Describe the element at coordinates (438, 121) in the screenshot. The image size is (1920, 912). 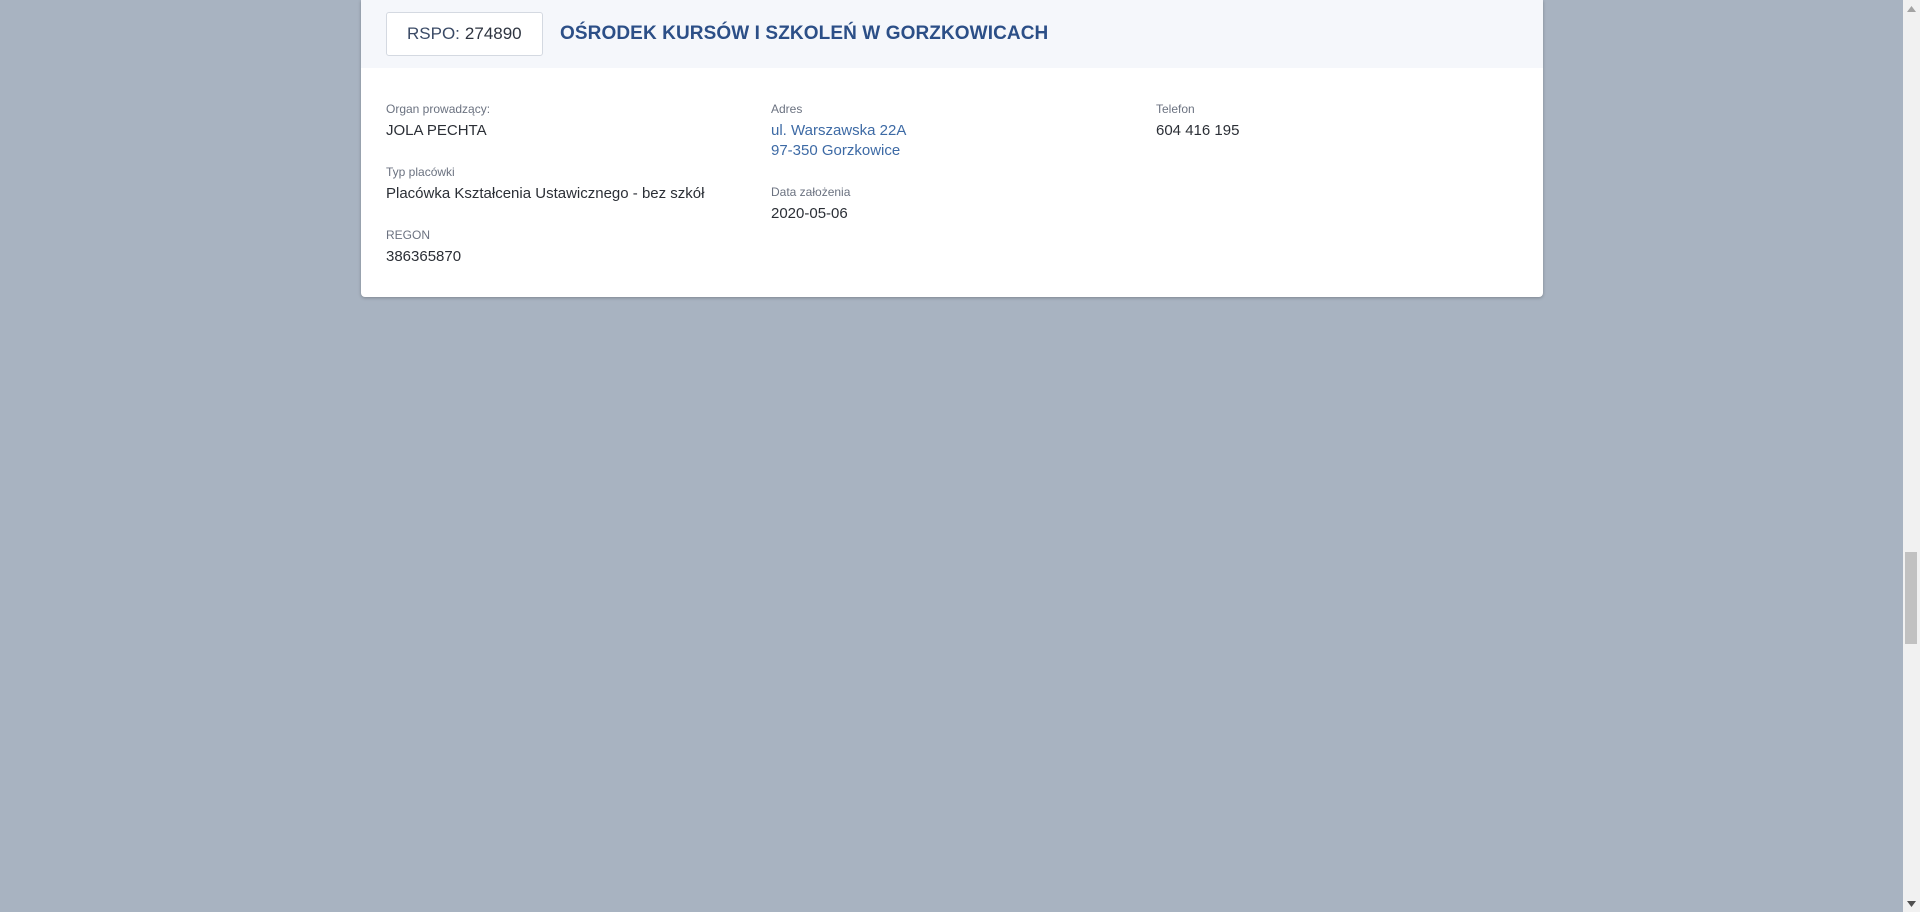
I see `organ-field: Organ prowadzący: JOLA PECHTA` at that location.